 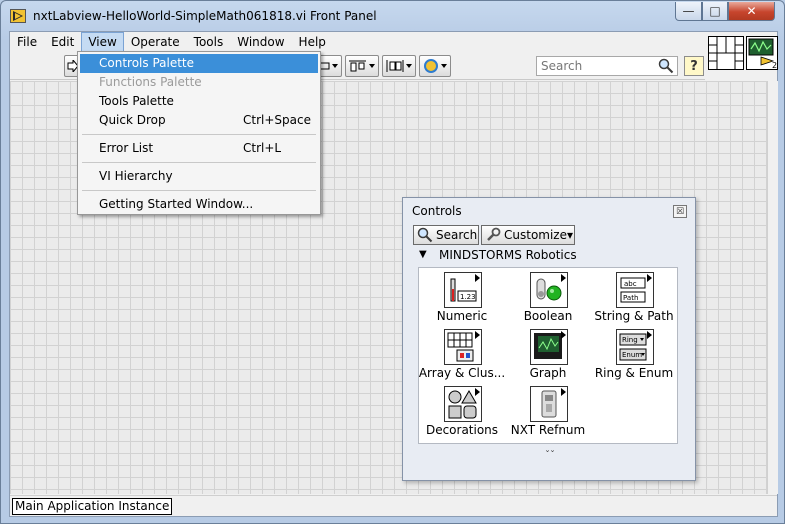 I want to click on connector-pane-number: 2, so click(x=774, y=65).